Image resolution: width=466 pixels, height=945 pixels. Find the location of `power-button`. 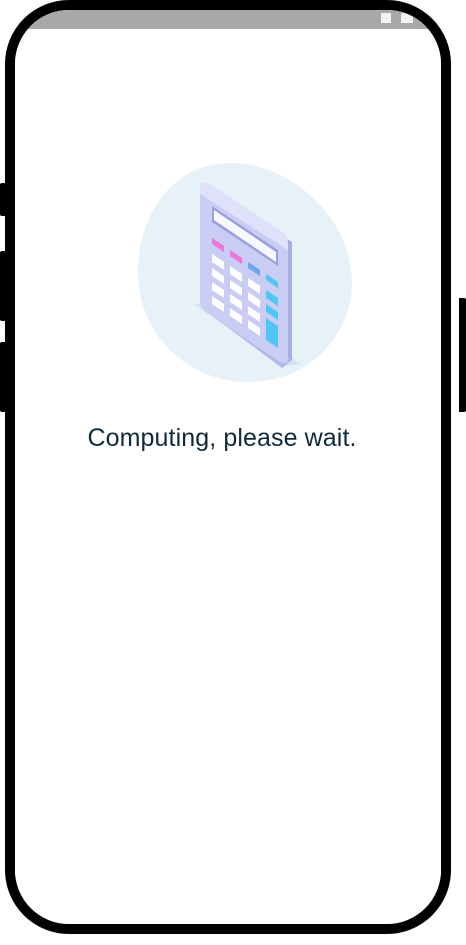

power-button is located at coordinates (462, 355).